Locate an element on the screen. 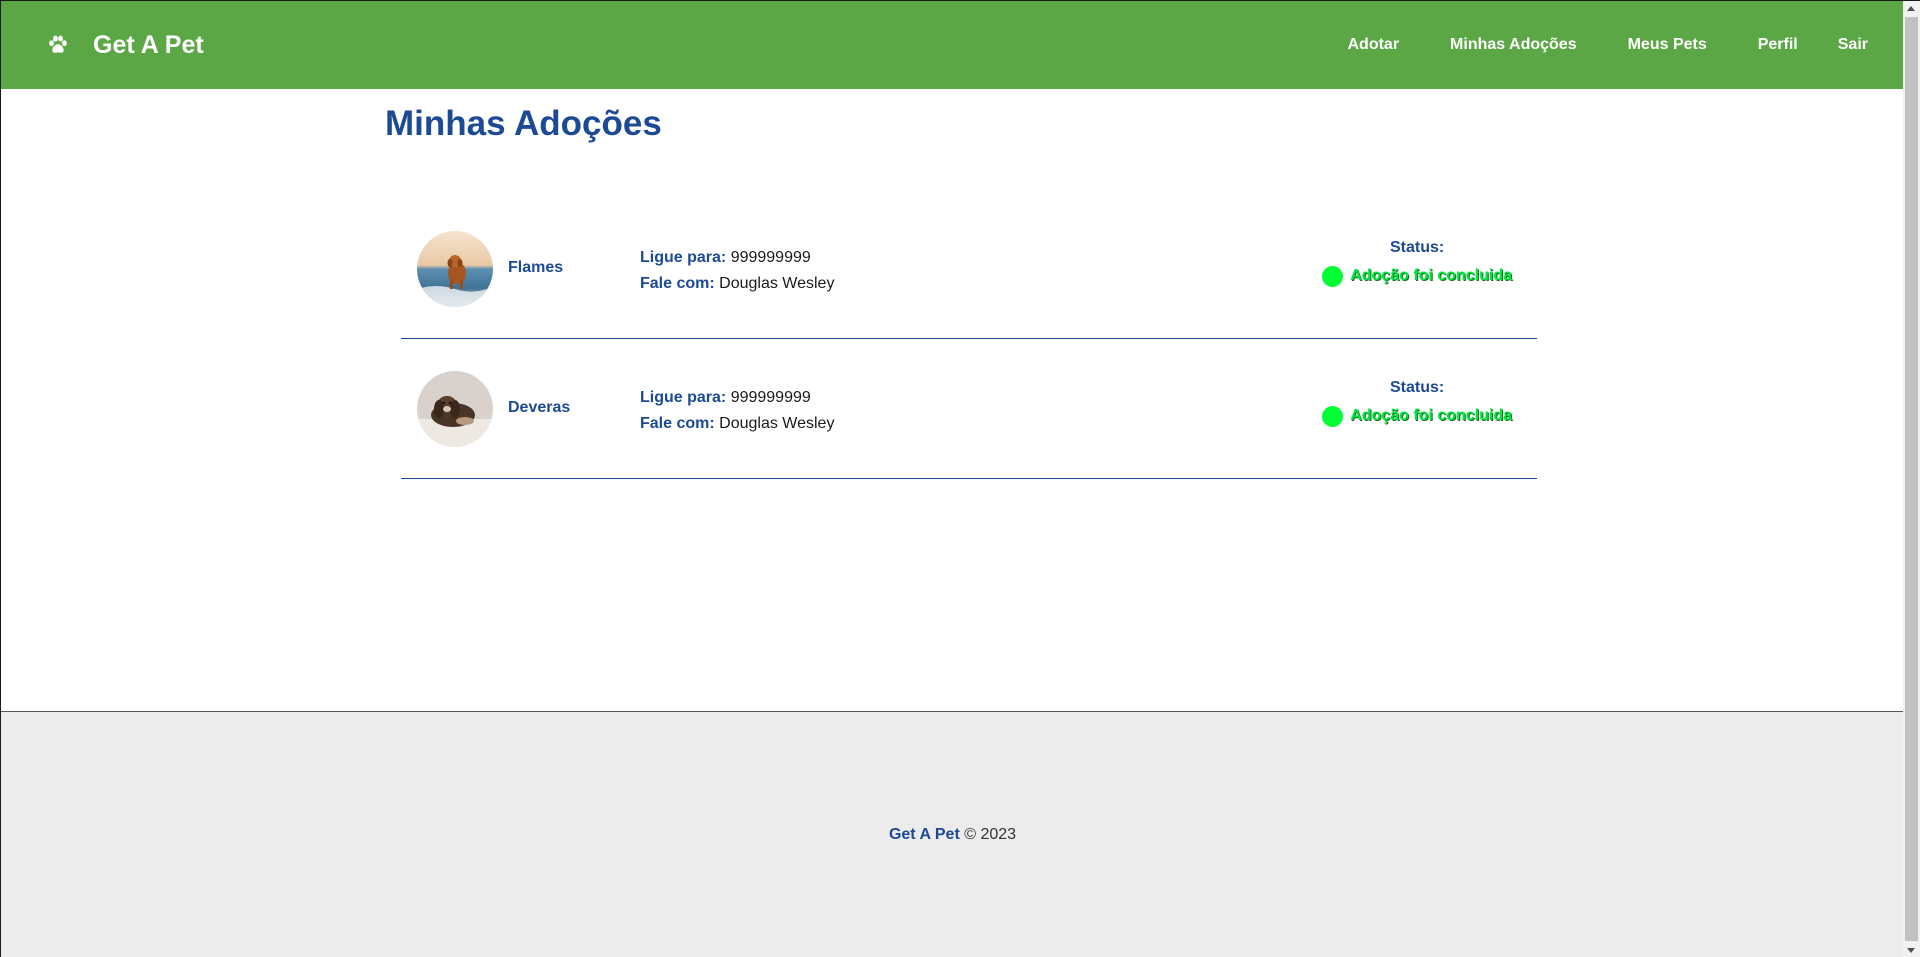 The width and height of the screenshot is (1920, 957). nav-meus-pets: Meus Pets is located at coordinates (1667, 45).